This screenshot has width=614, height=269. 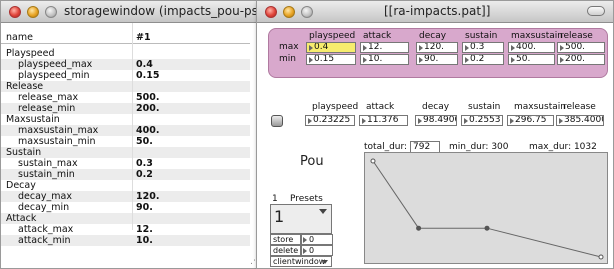 I want to click on column-divider, so click(x=132, y=126).